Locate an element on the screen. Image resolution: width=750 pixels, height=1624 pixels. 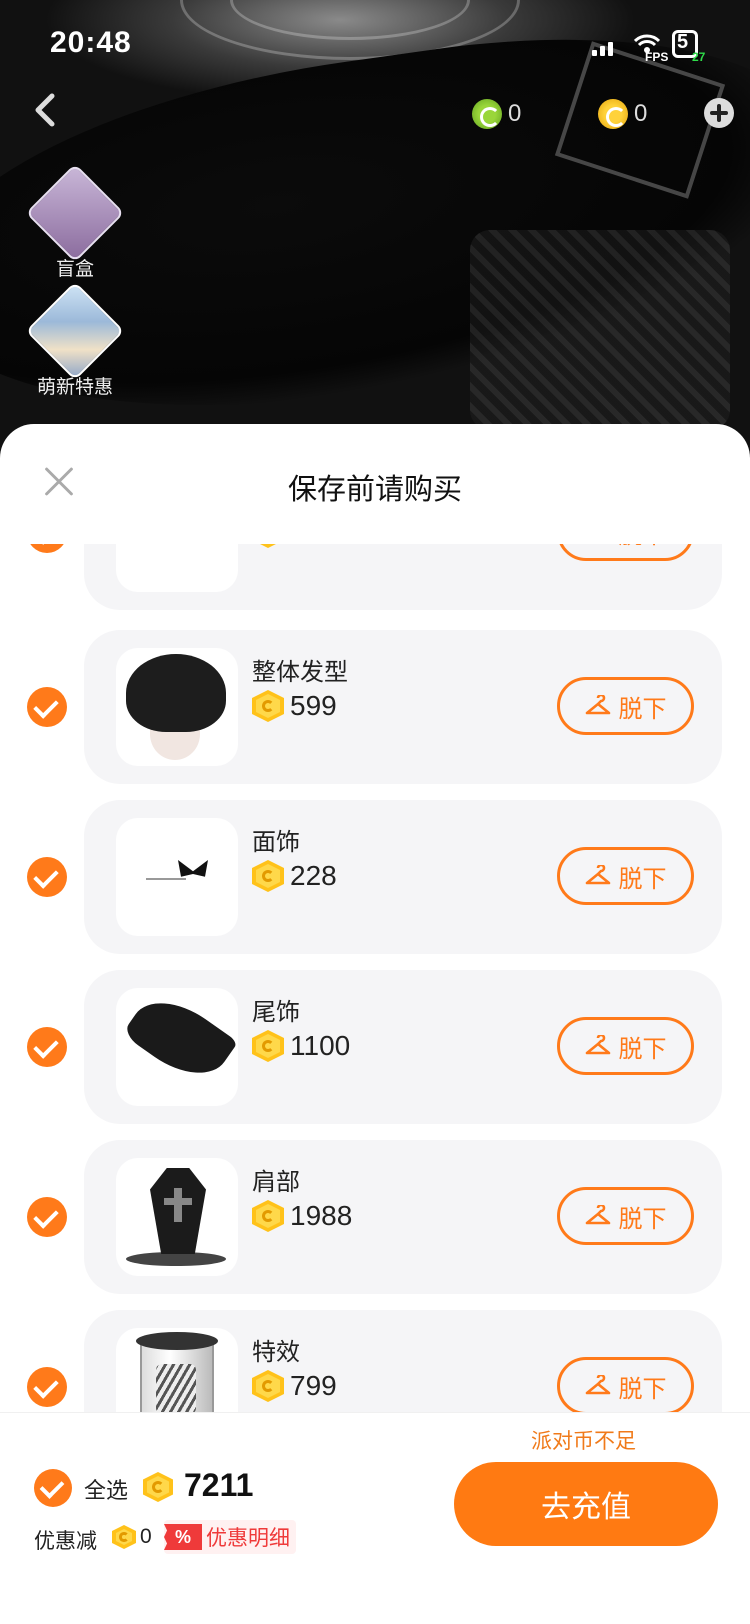
back-arrow-icon is located at coordinates (46, 110).